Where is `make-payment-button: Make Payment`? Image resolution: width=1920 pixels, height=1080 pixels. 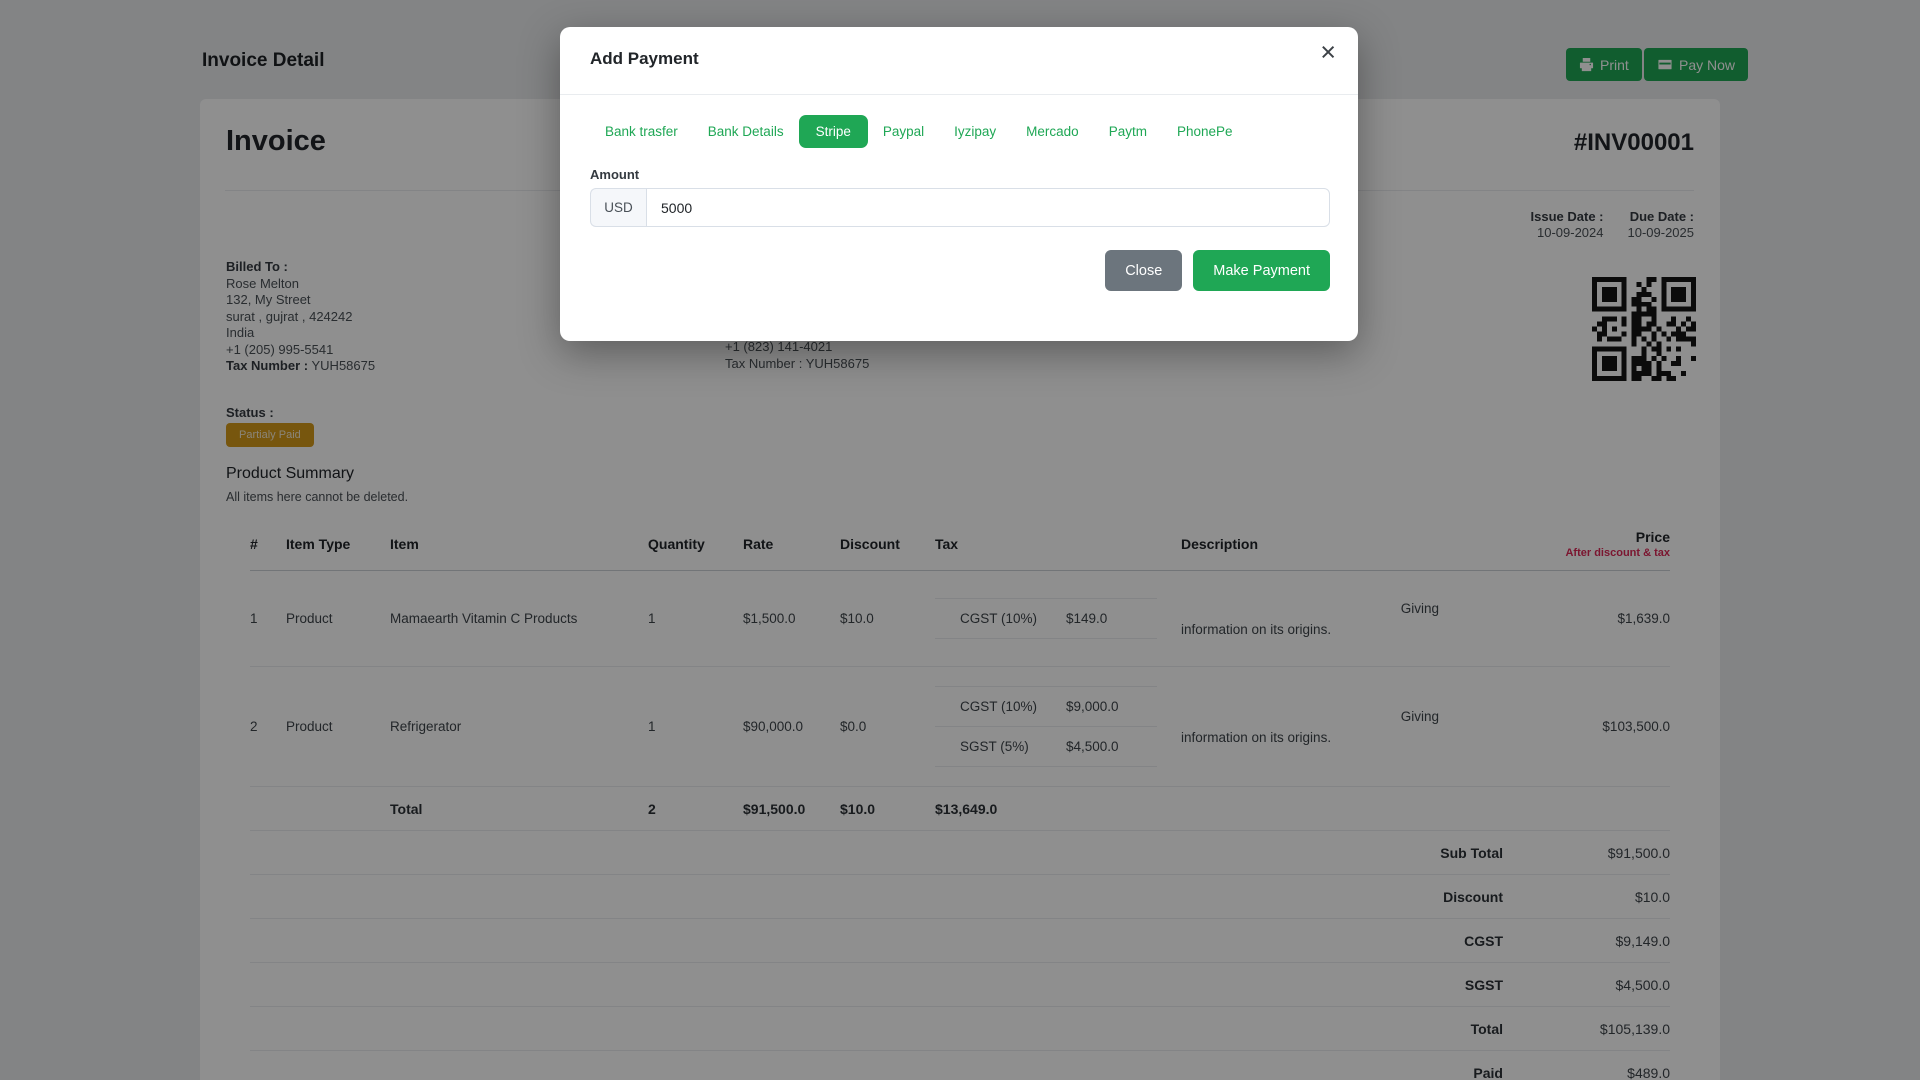 make-payment-button: Make Payment is located at coordinates (1261, 270).